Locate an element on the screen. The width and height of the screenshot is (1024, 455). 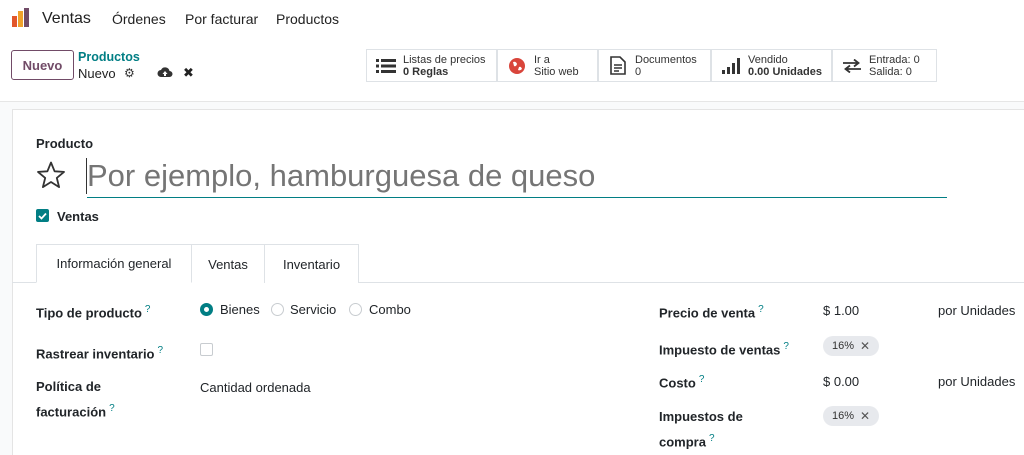
precio-venta-unit: por Unidades is located at coordinates (977, 310).